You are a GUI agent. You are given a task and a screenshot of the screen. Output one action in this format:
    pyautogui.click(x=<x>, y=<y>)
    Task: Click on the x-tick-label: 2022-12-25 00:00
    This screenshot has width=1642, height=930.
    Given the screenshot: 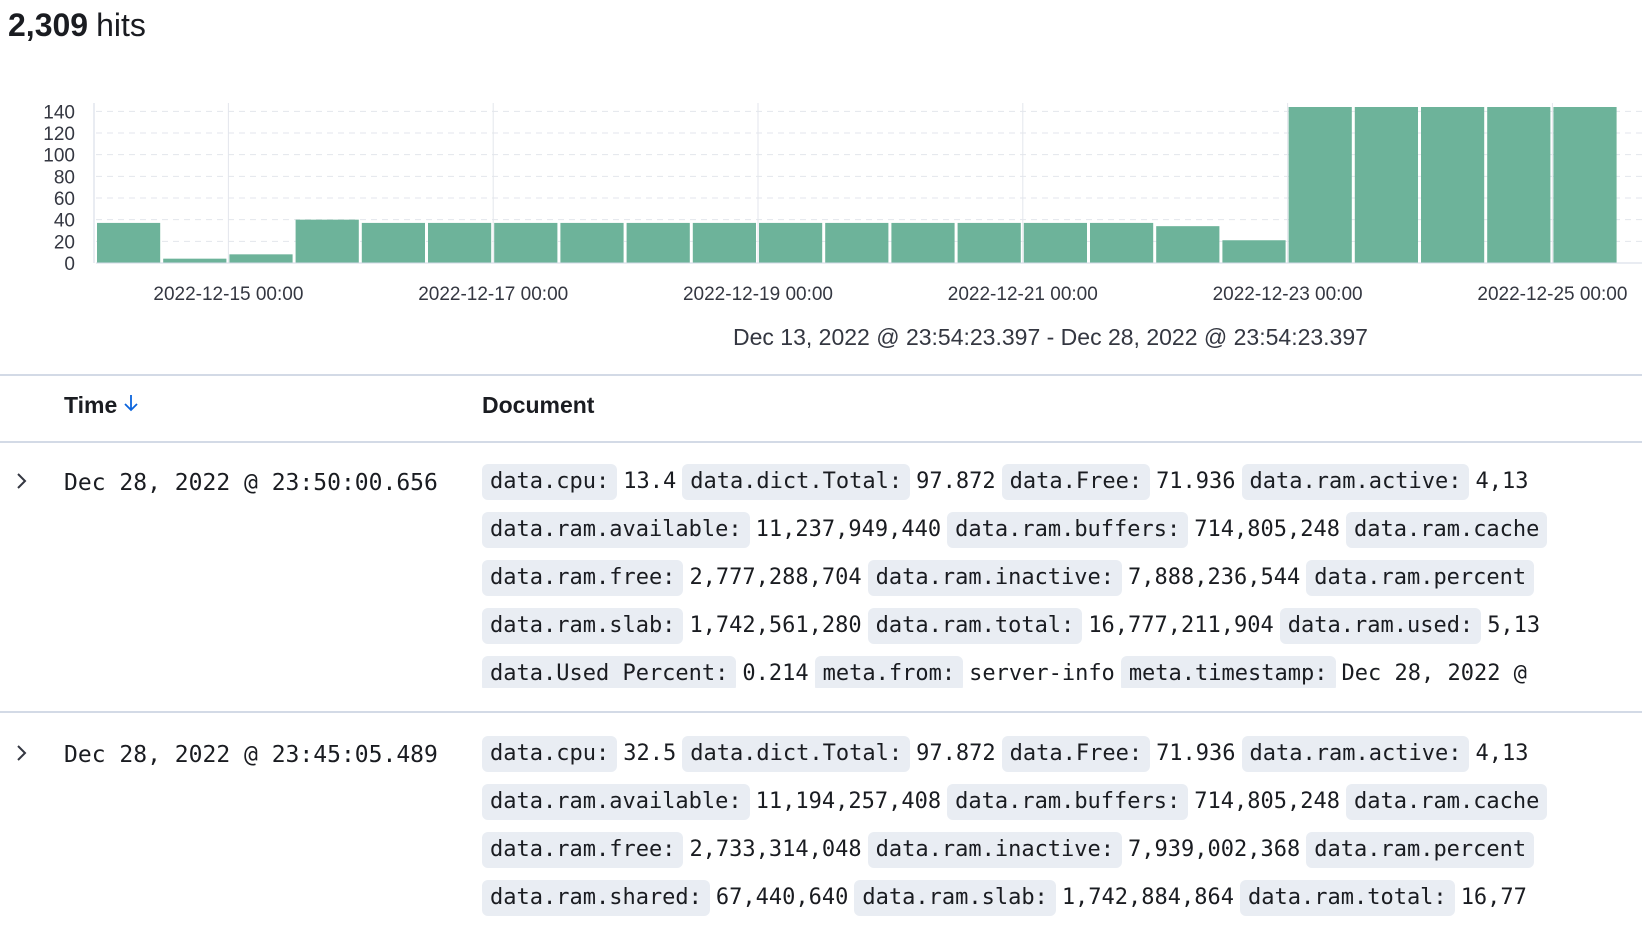 What is the action you would take?
    pyautogui.click(x=1552, y=294)
    